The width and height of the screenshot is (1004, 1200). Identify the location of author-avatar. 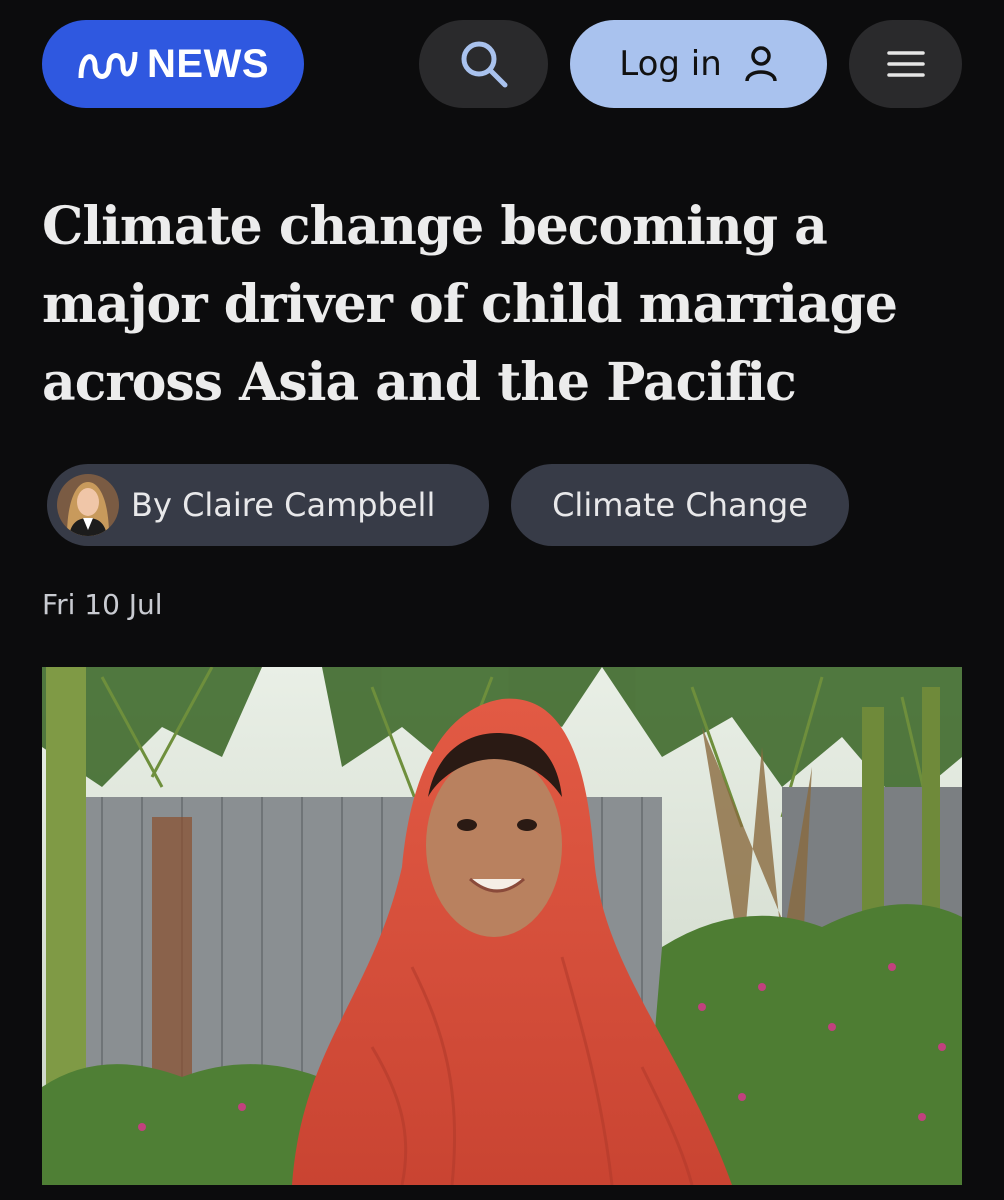
(88, 505).